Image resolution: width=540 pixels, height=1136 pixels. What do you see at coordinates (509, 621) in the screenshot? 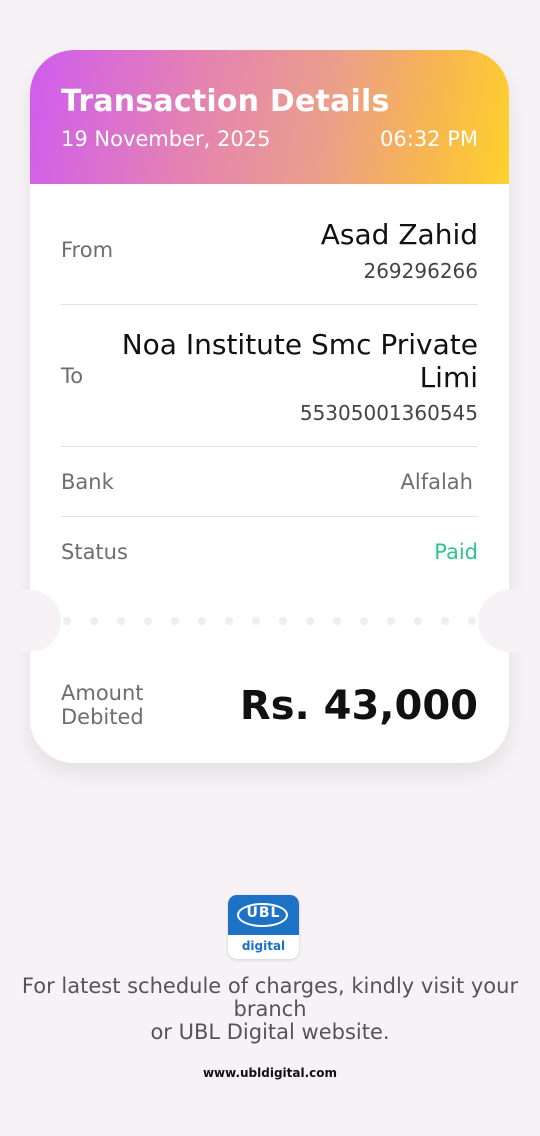
I see `ticket-notch-right` at bounding box center [509, 621].